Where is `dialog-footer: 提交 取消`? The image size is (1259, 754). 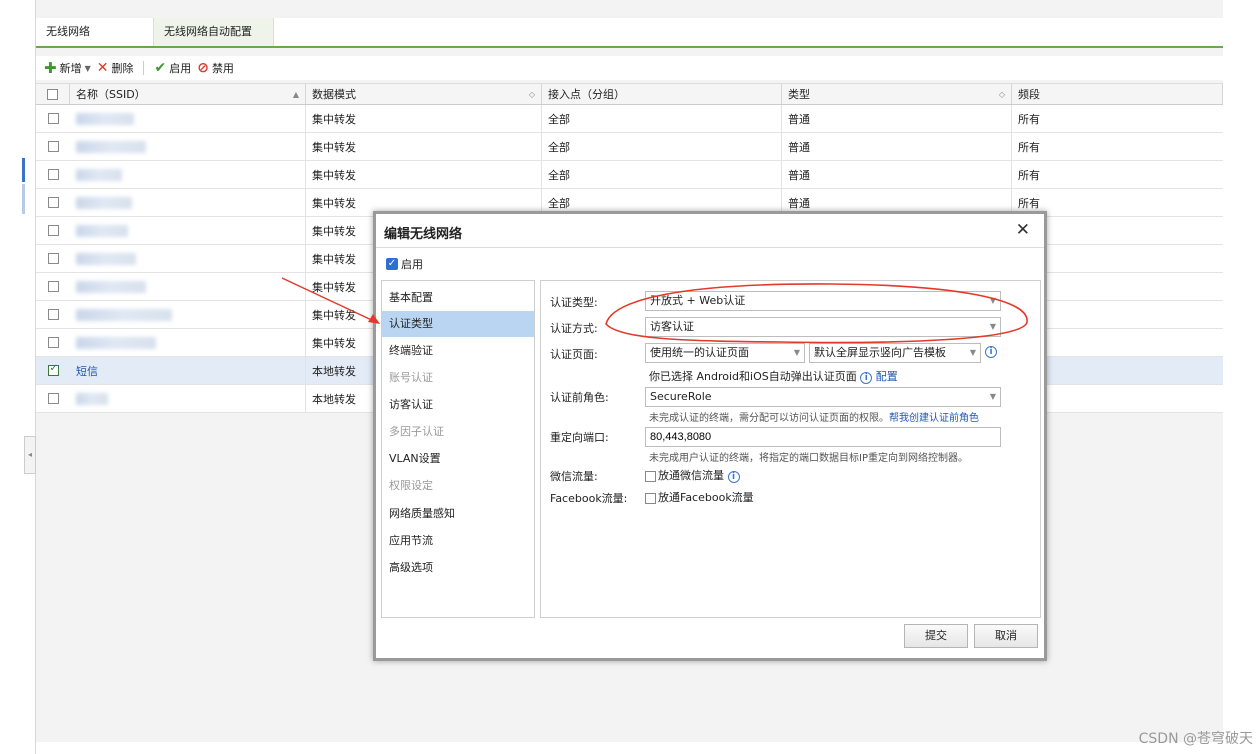
dialog-footer: 提交 取消 is located at coordinates (710, 638).